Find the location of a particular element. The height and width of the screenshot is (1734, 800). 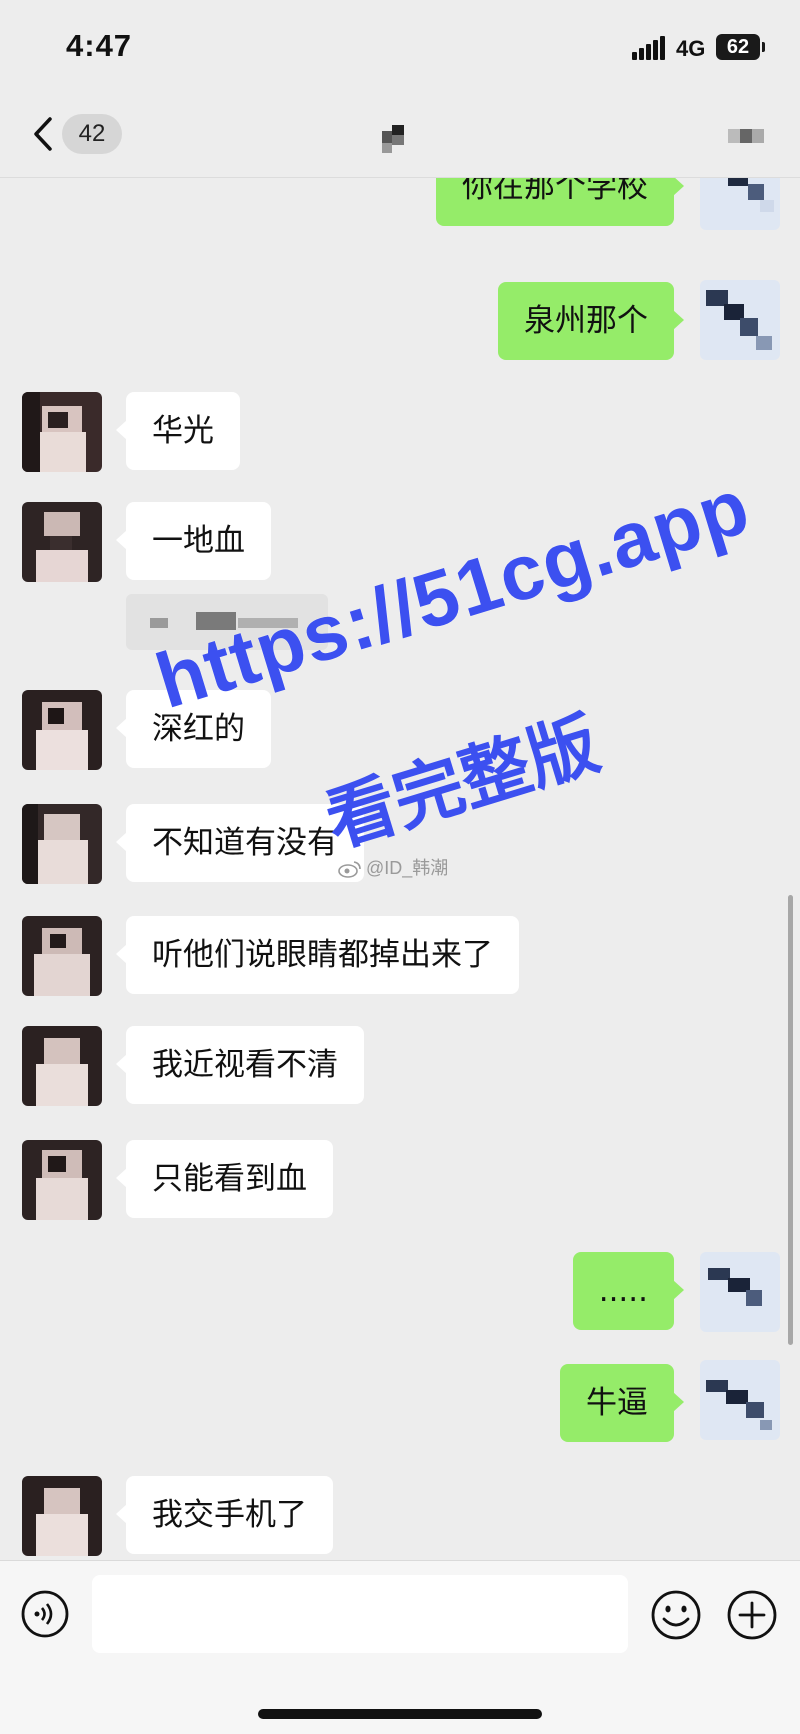

message-input is located at coordinates (360, 1614).